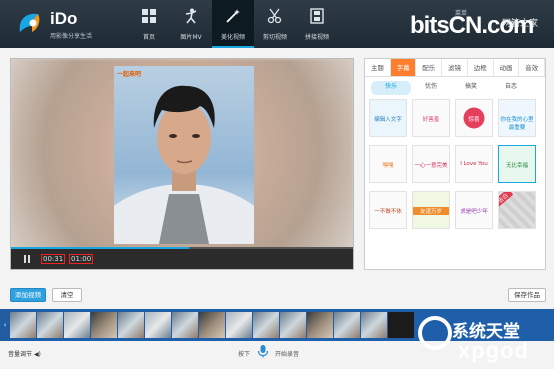 Image resolution: width=554 pixels, height=369 pixels. I want to click on nav-photo-mv-label: 图片MV, so click(191, 37).